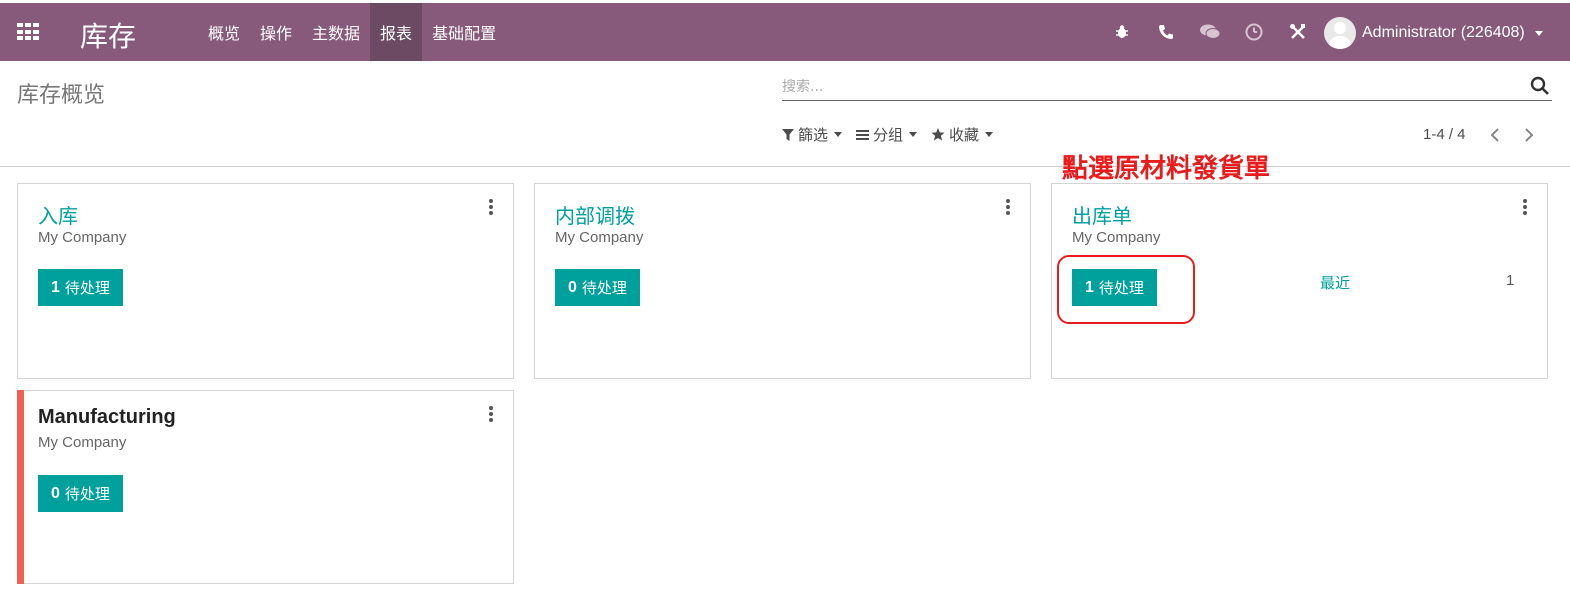 This screenshot has height=592, width=1570. I want to click on menu-item-reporting: 报表, so click(396, 32).